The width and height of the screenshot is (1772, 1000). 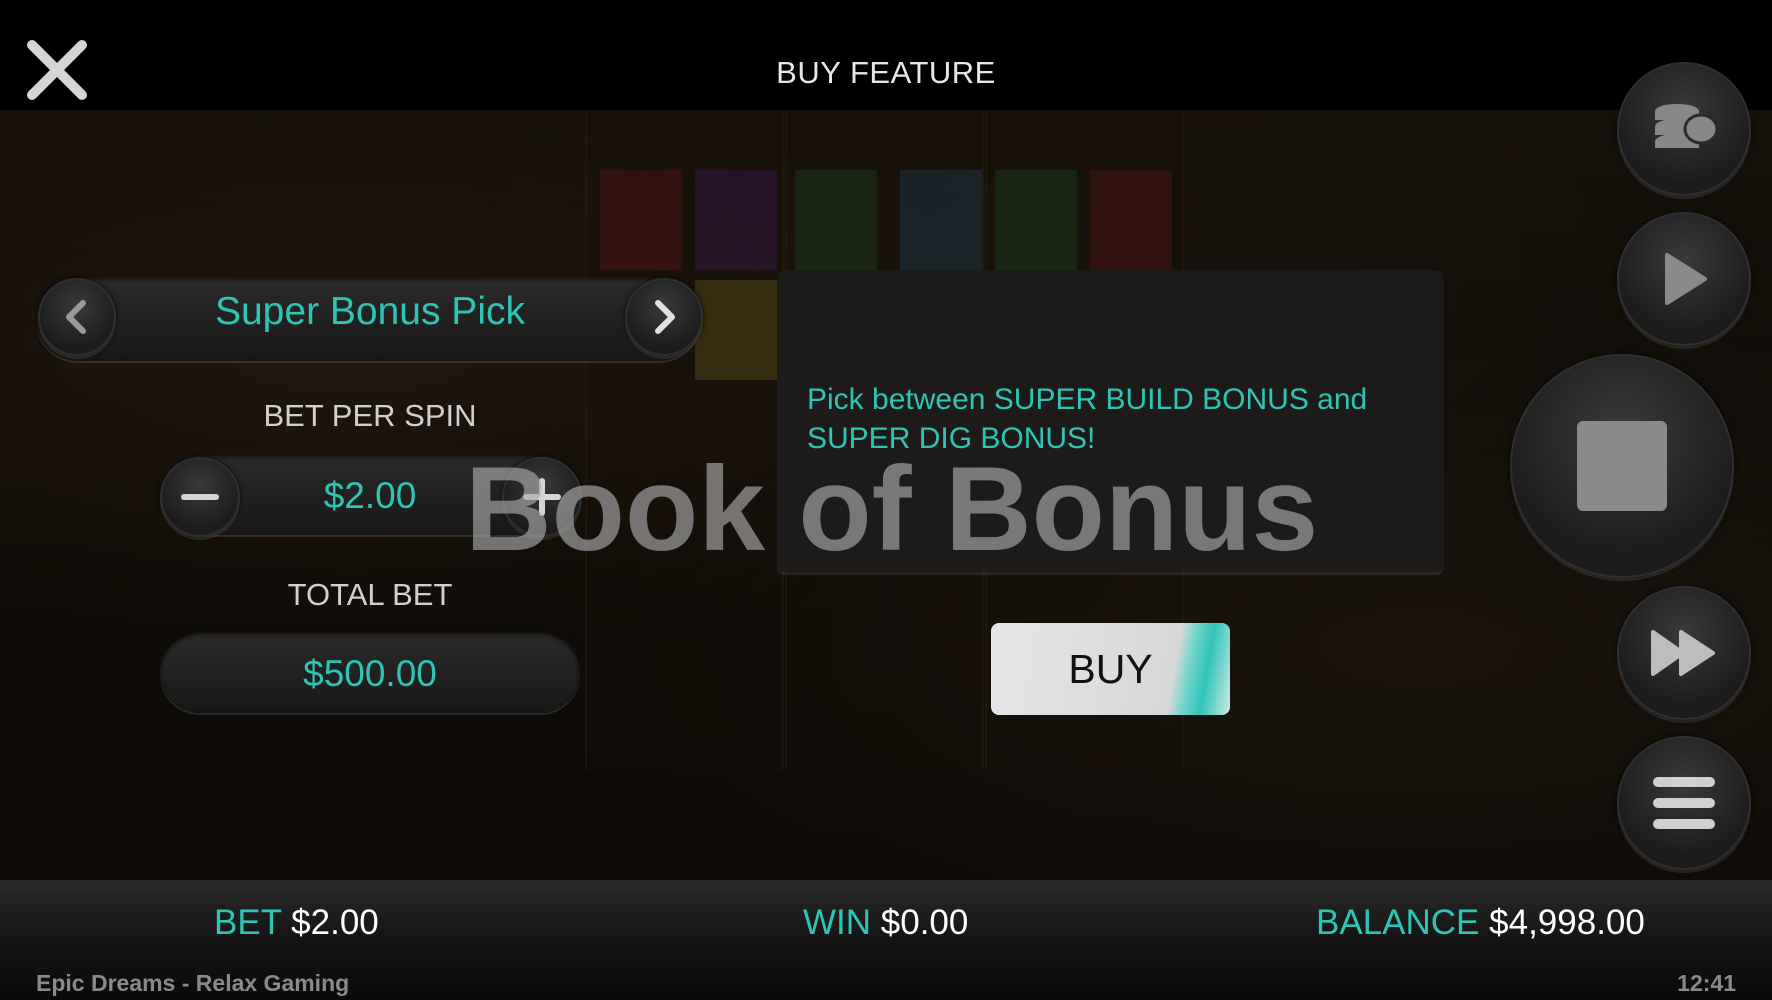 What do you see at coordinates (248, 922) in the screenshot?
I see `bet-label: BET` at bounding box center [248, 922].